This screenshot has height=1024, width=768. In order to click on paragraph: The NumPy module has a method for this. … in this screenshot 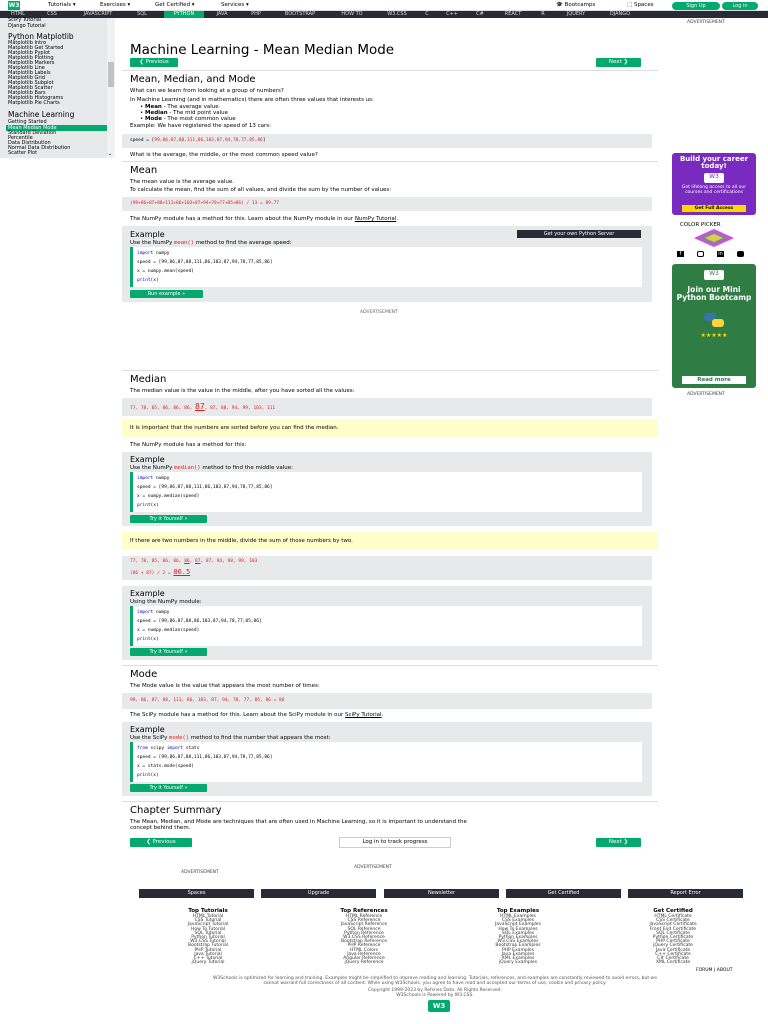, I will do `click(264, 219)`.